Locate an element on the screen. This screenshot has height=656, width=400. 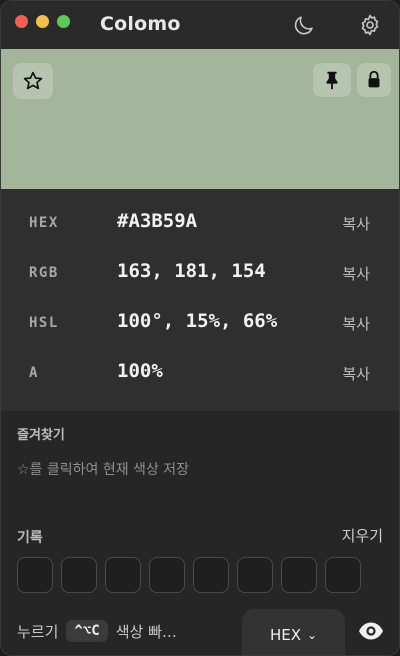
value-text: 100°, 15%, 66% is located at coordinates (197, 321).